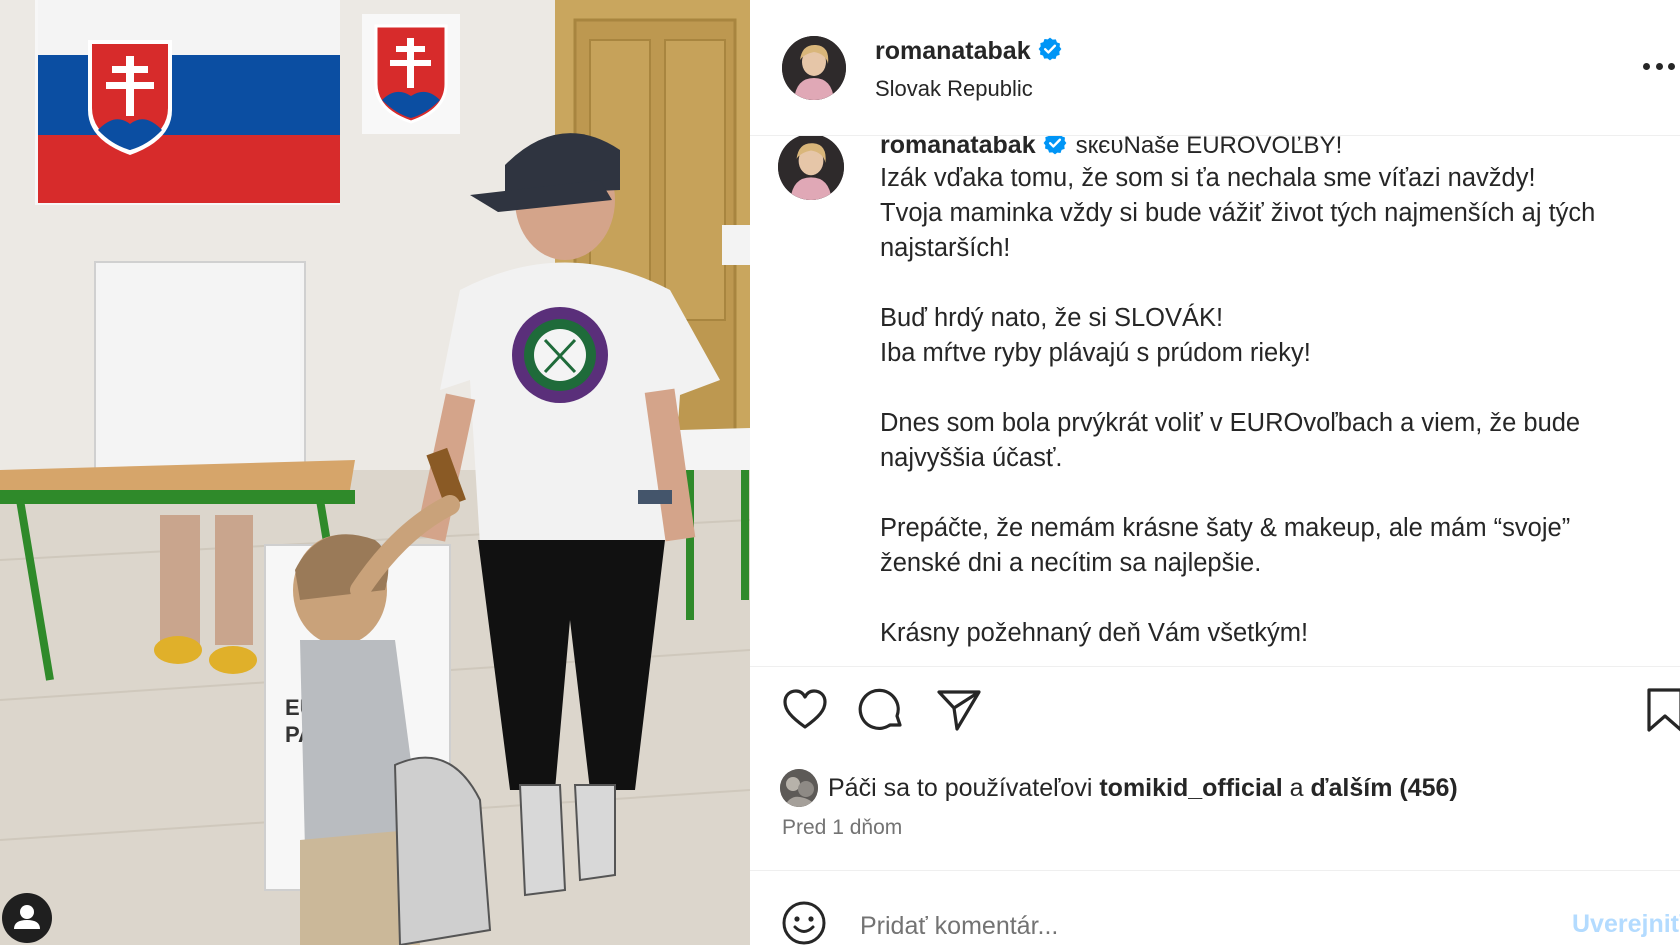  Describe the element at coordinates (1215, 666) in the screenshot. I see `actions-divider` at that location.